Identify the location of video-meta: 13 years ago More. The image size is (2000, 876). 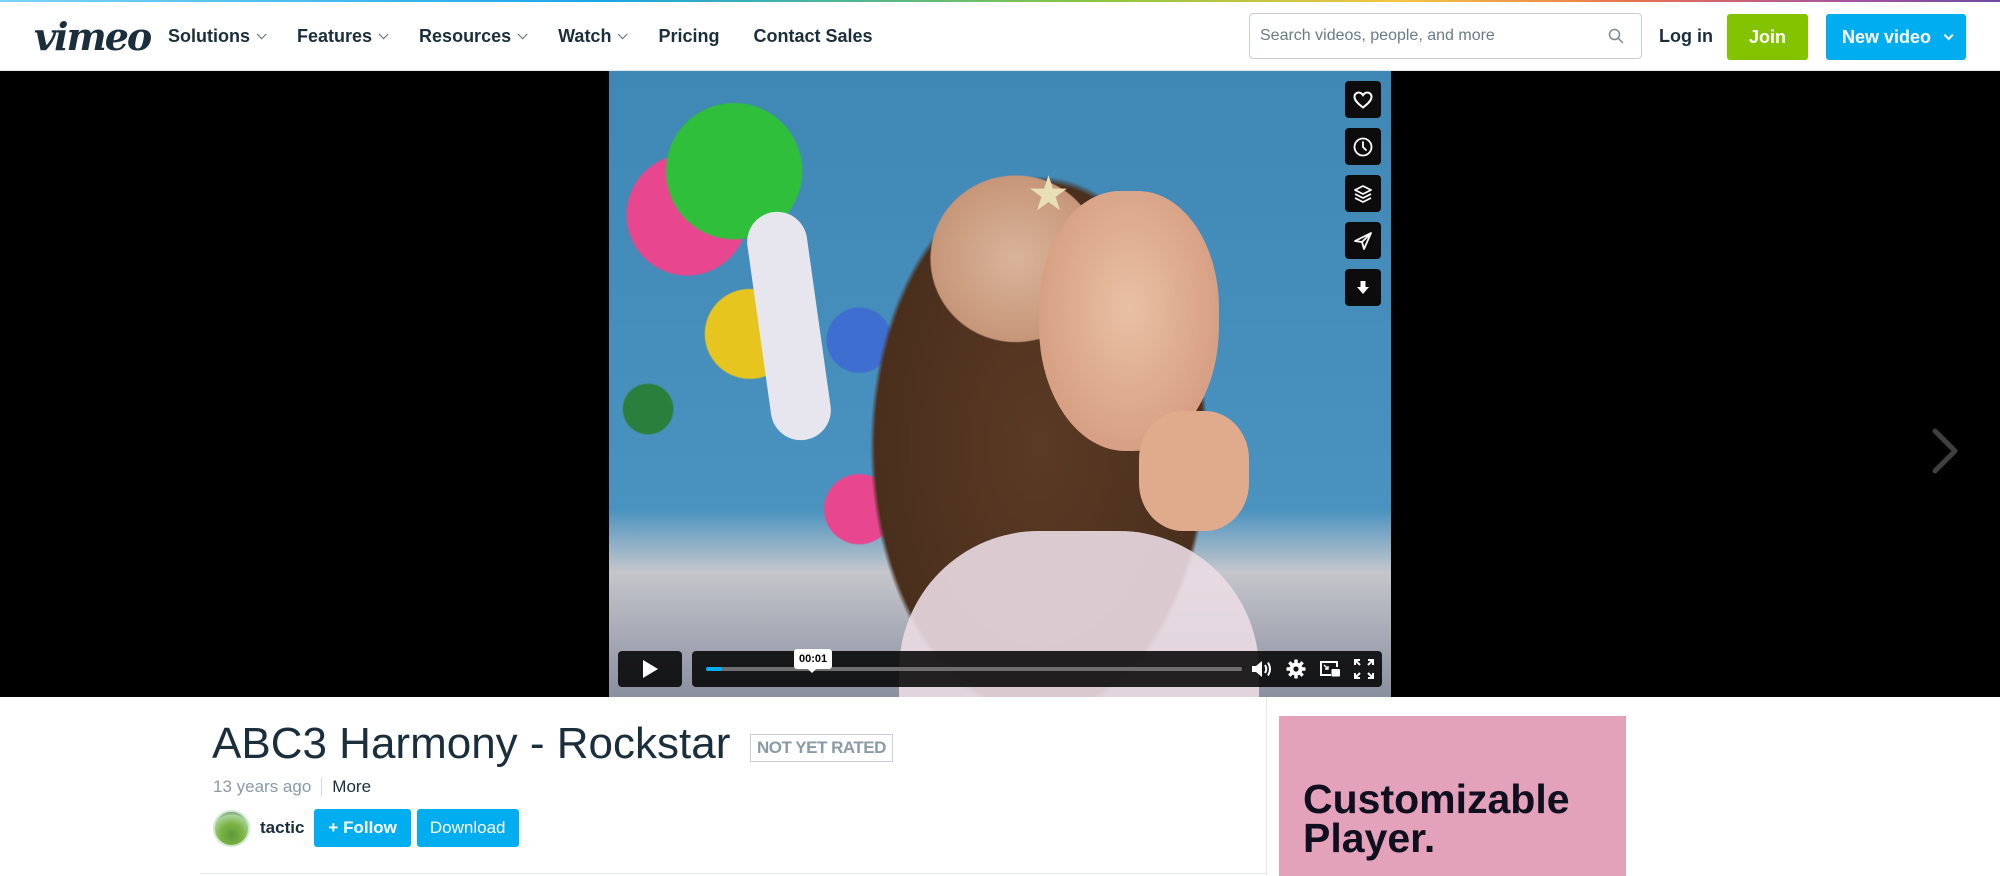
(292, 787).